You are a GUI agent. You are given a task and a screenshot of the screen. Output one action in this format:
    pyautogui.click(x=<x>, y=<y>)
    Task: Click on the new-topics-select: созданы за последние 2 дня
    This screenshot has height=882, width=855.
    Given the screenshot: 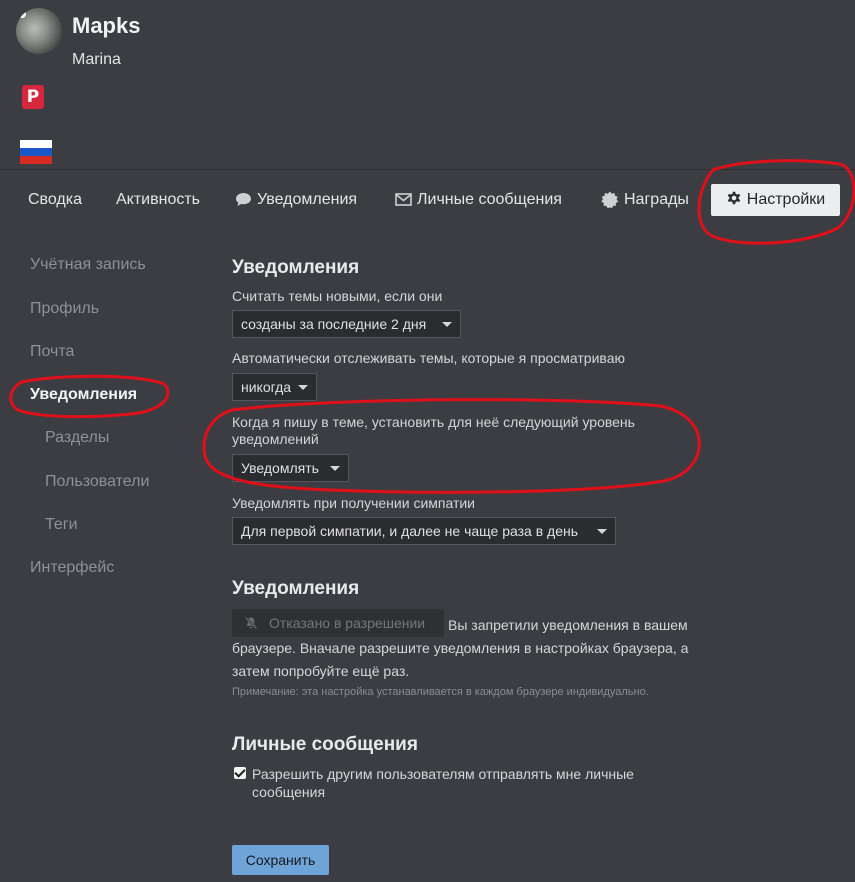 What is the action you would take?
    pyautogui.click(x=346, y=324)
    